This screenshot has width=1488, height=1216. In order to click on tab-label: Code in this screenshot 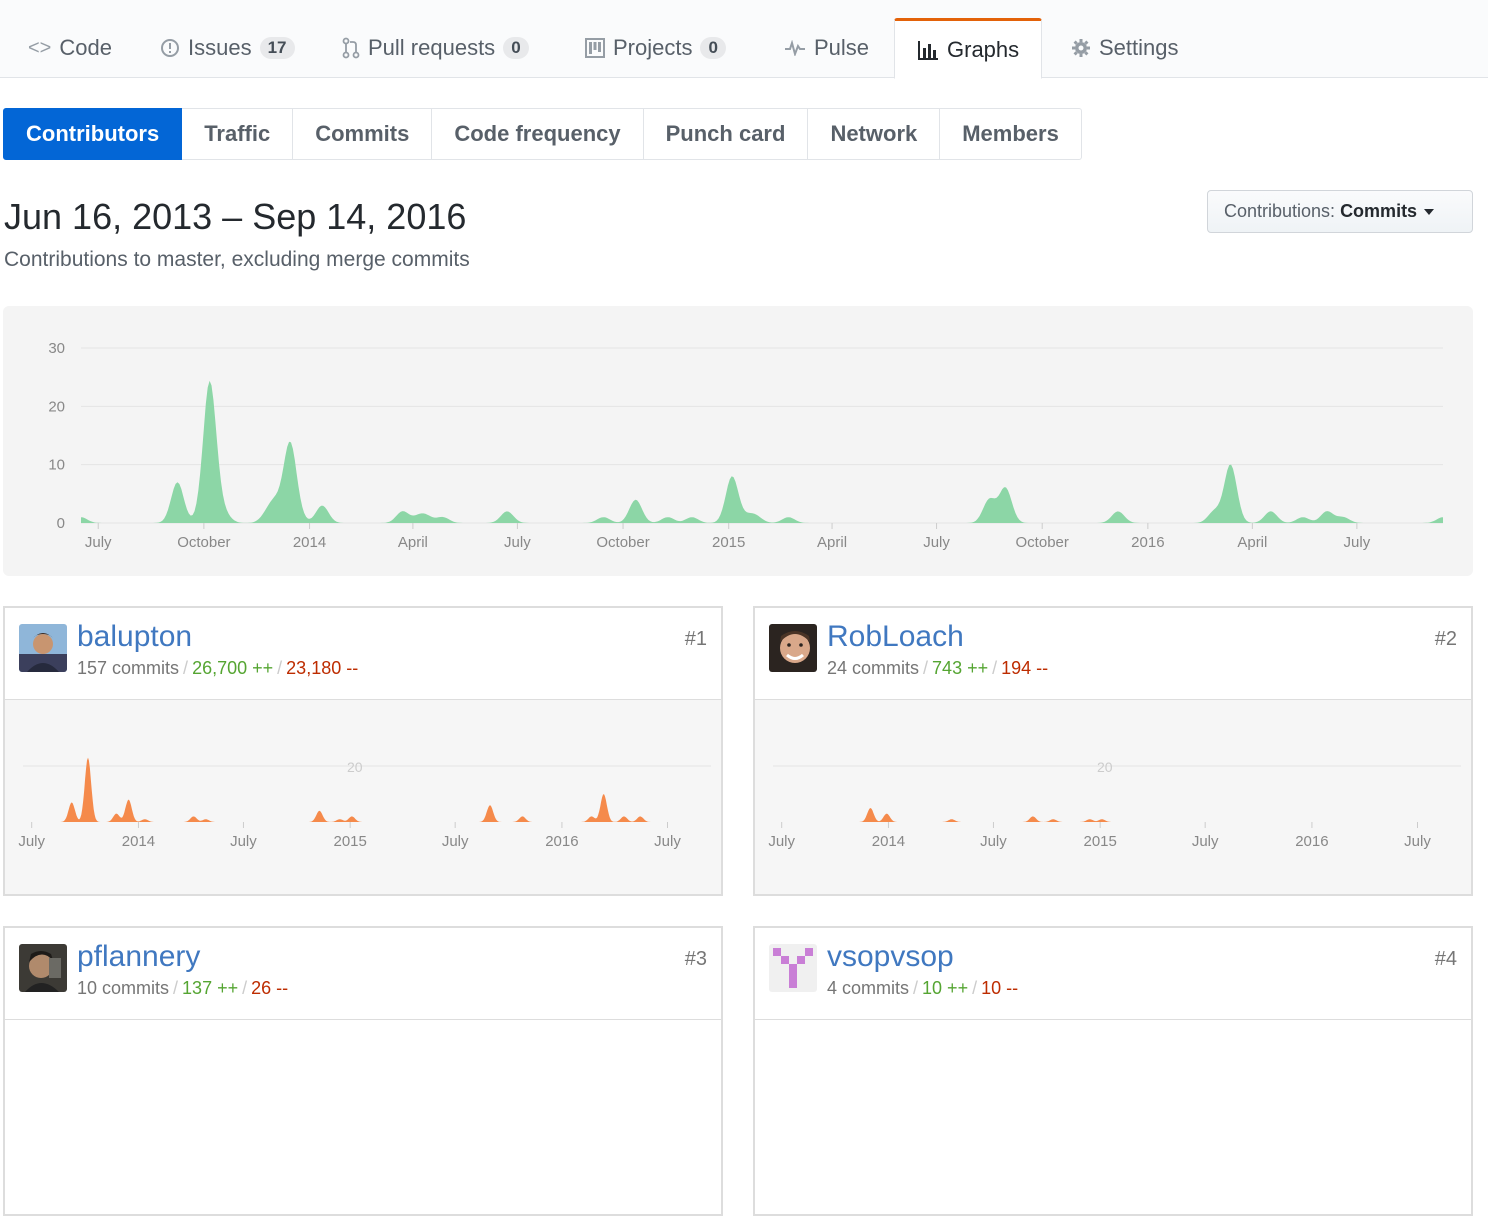, I will do `click(85, 47)`.